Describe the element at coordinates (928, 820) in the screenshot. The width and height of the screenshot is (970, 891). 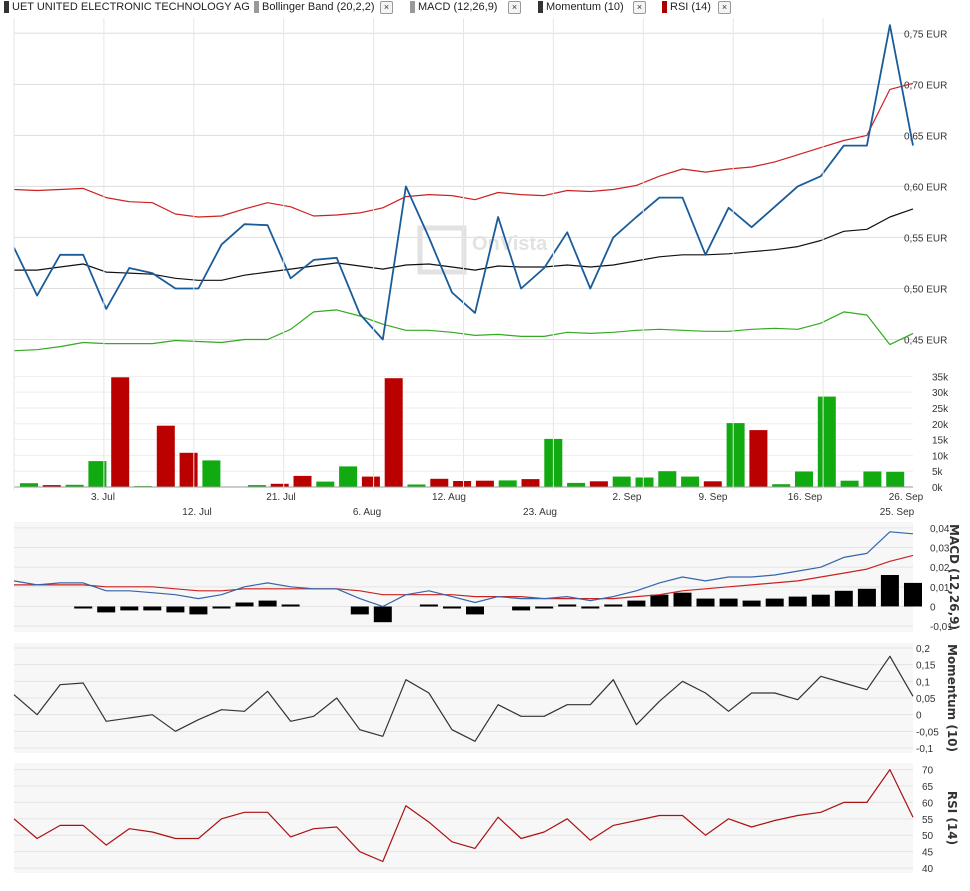
I see `rsi-tick-label: 55` at that location.